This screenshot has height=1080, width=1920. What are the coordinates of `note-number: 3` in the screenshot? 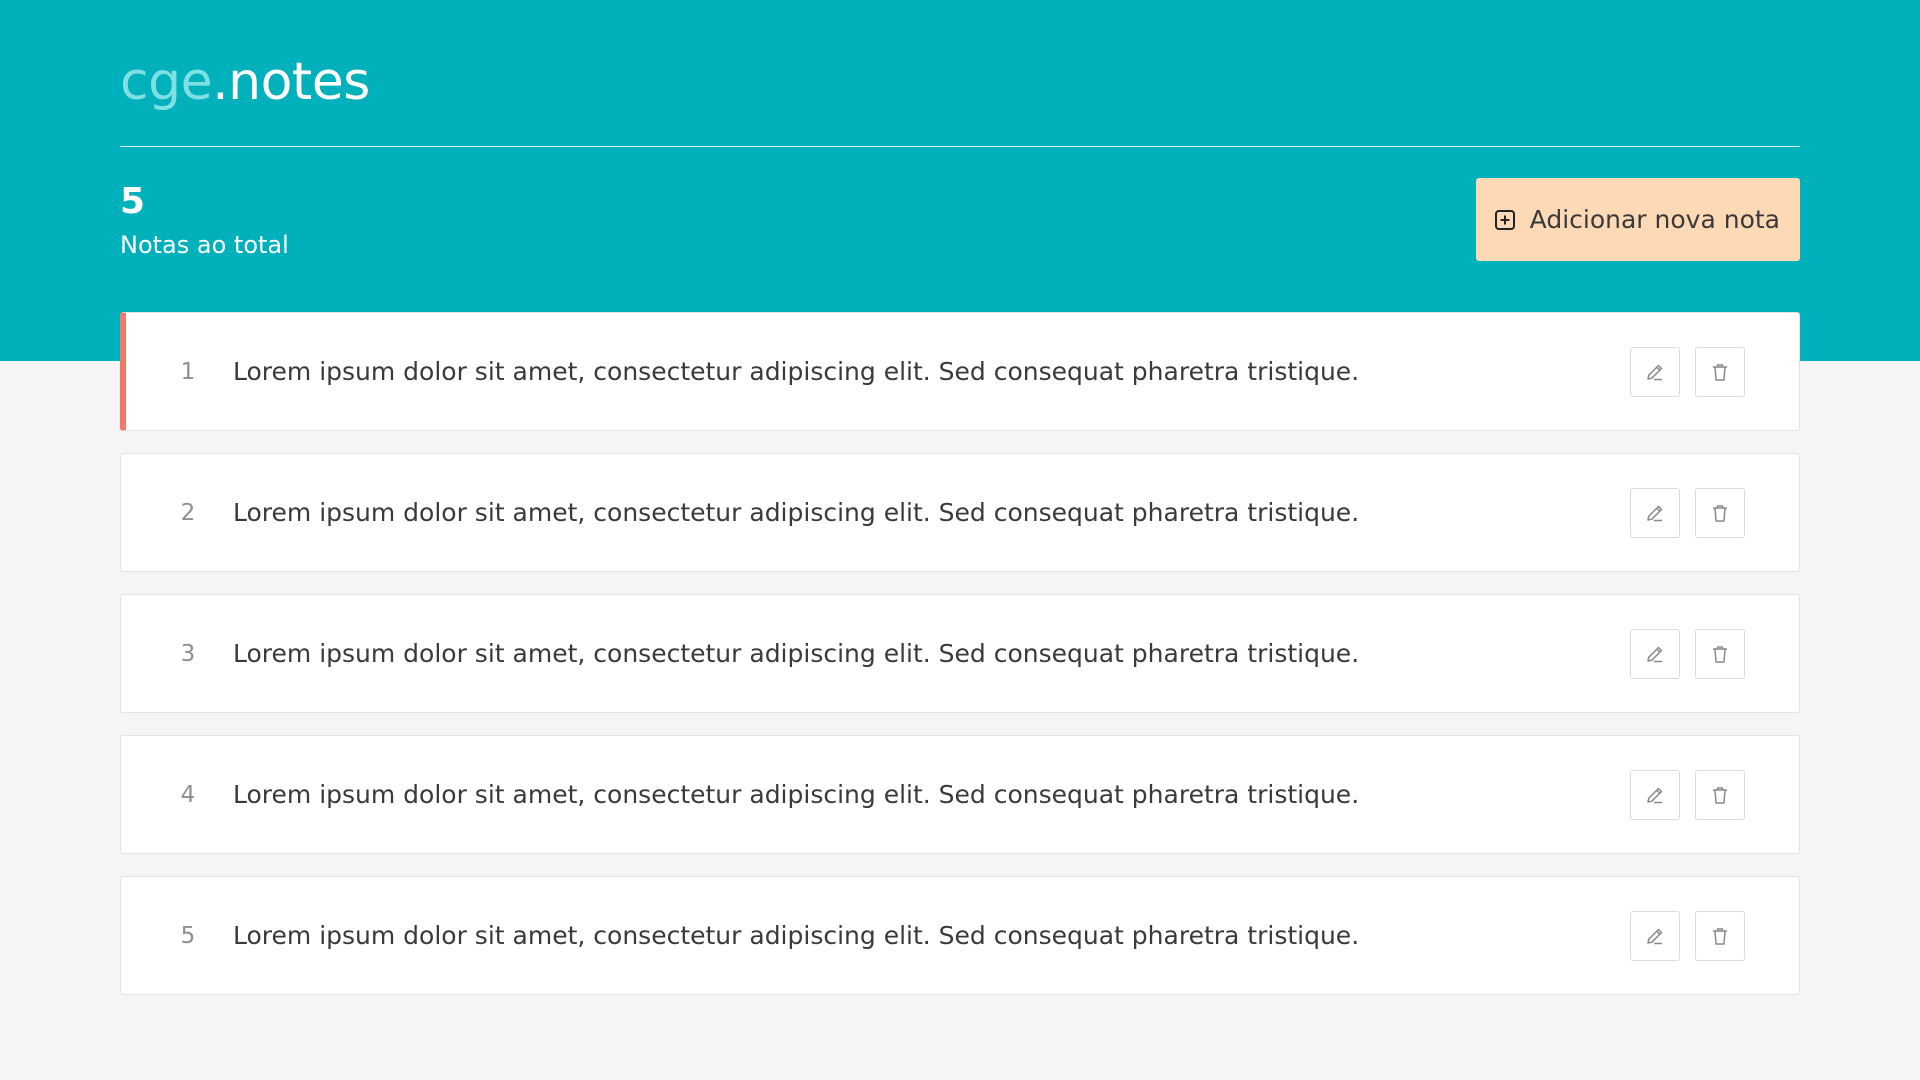 It's located at (188, 653).